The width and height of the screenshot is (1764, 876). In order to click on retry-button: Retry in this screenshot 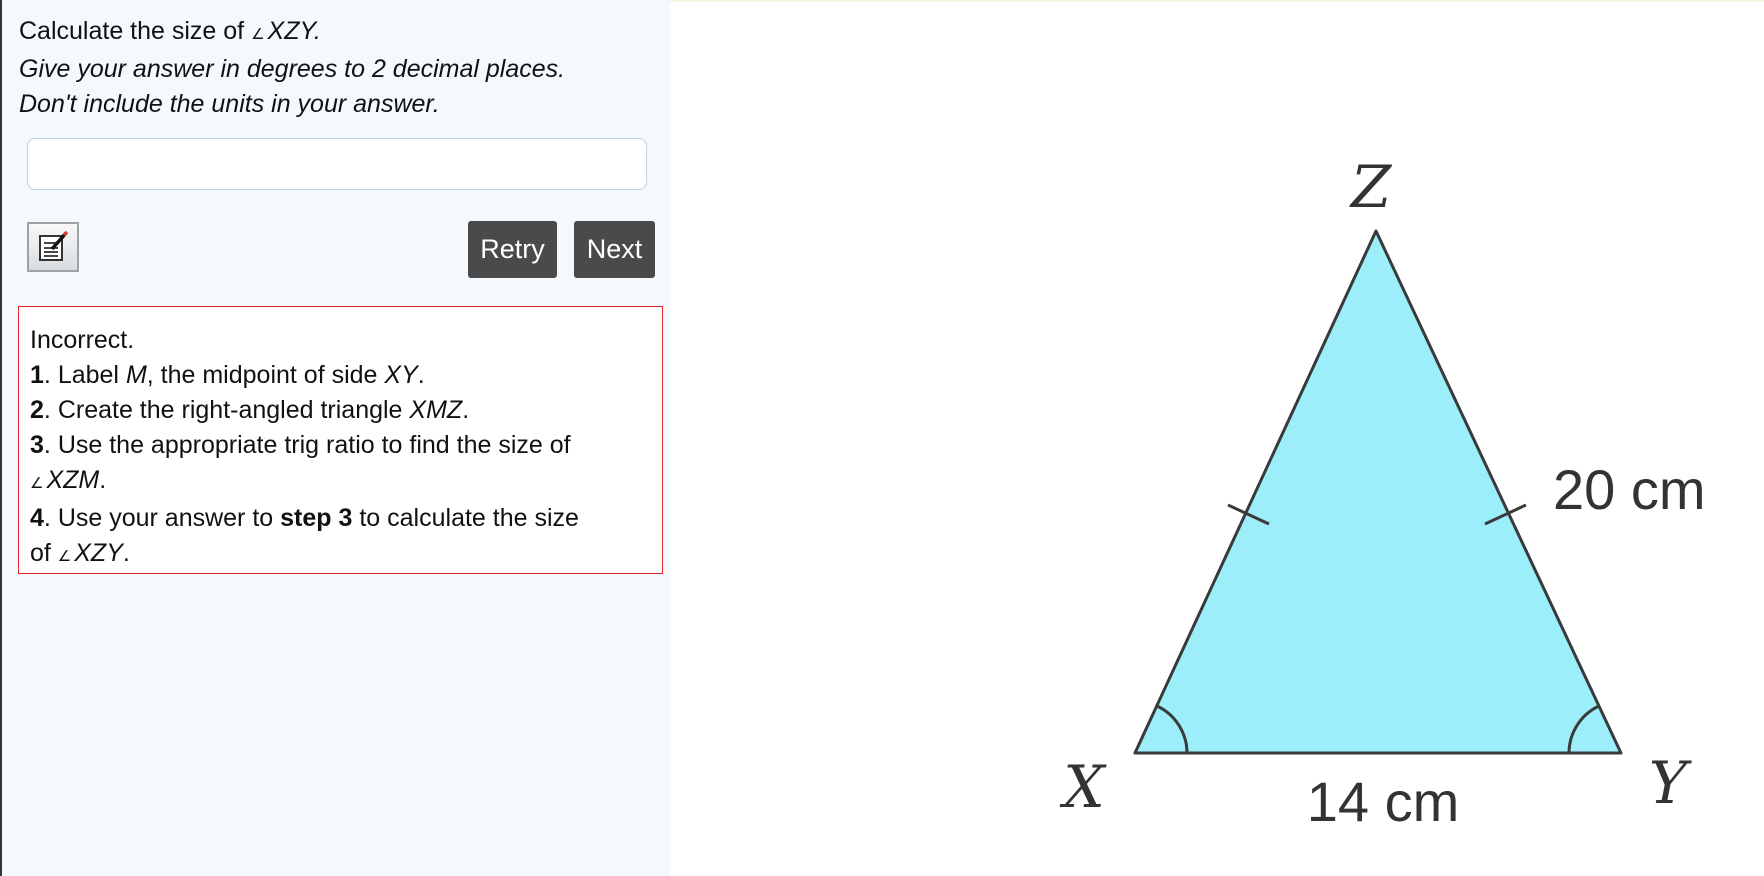, I will do `click(512, 249)`.